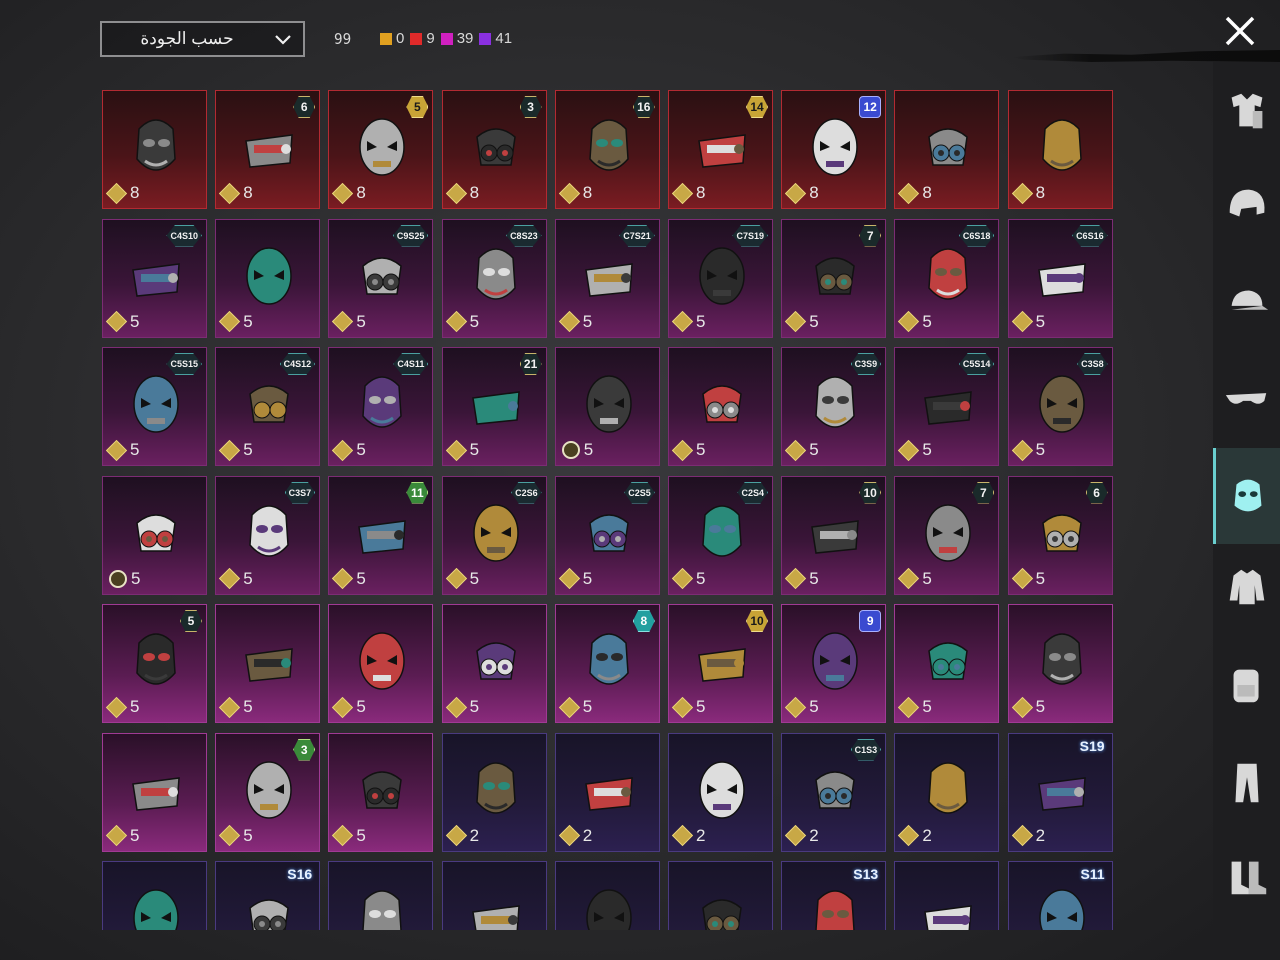 This screenshot has width=1280, height=960. What do you see at coordinates (462, 835) in the screenshot?
I see `item-count: 2` at bounding box center [462, 835].